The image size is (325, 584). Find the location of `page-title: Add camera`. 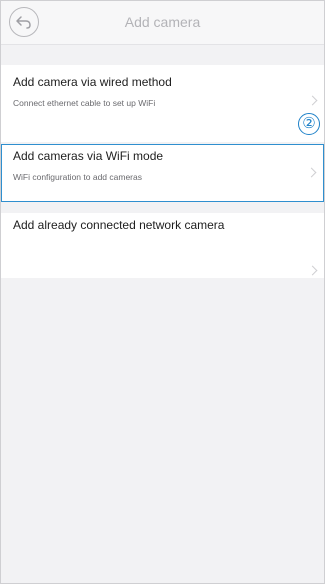

page-title: Add camera is located at coordinates (162, 22).